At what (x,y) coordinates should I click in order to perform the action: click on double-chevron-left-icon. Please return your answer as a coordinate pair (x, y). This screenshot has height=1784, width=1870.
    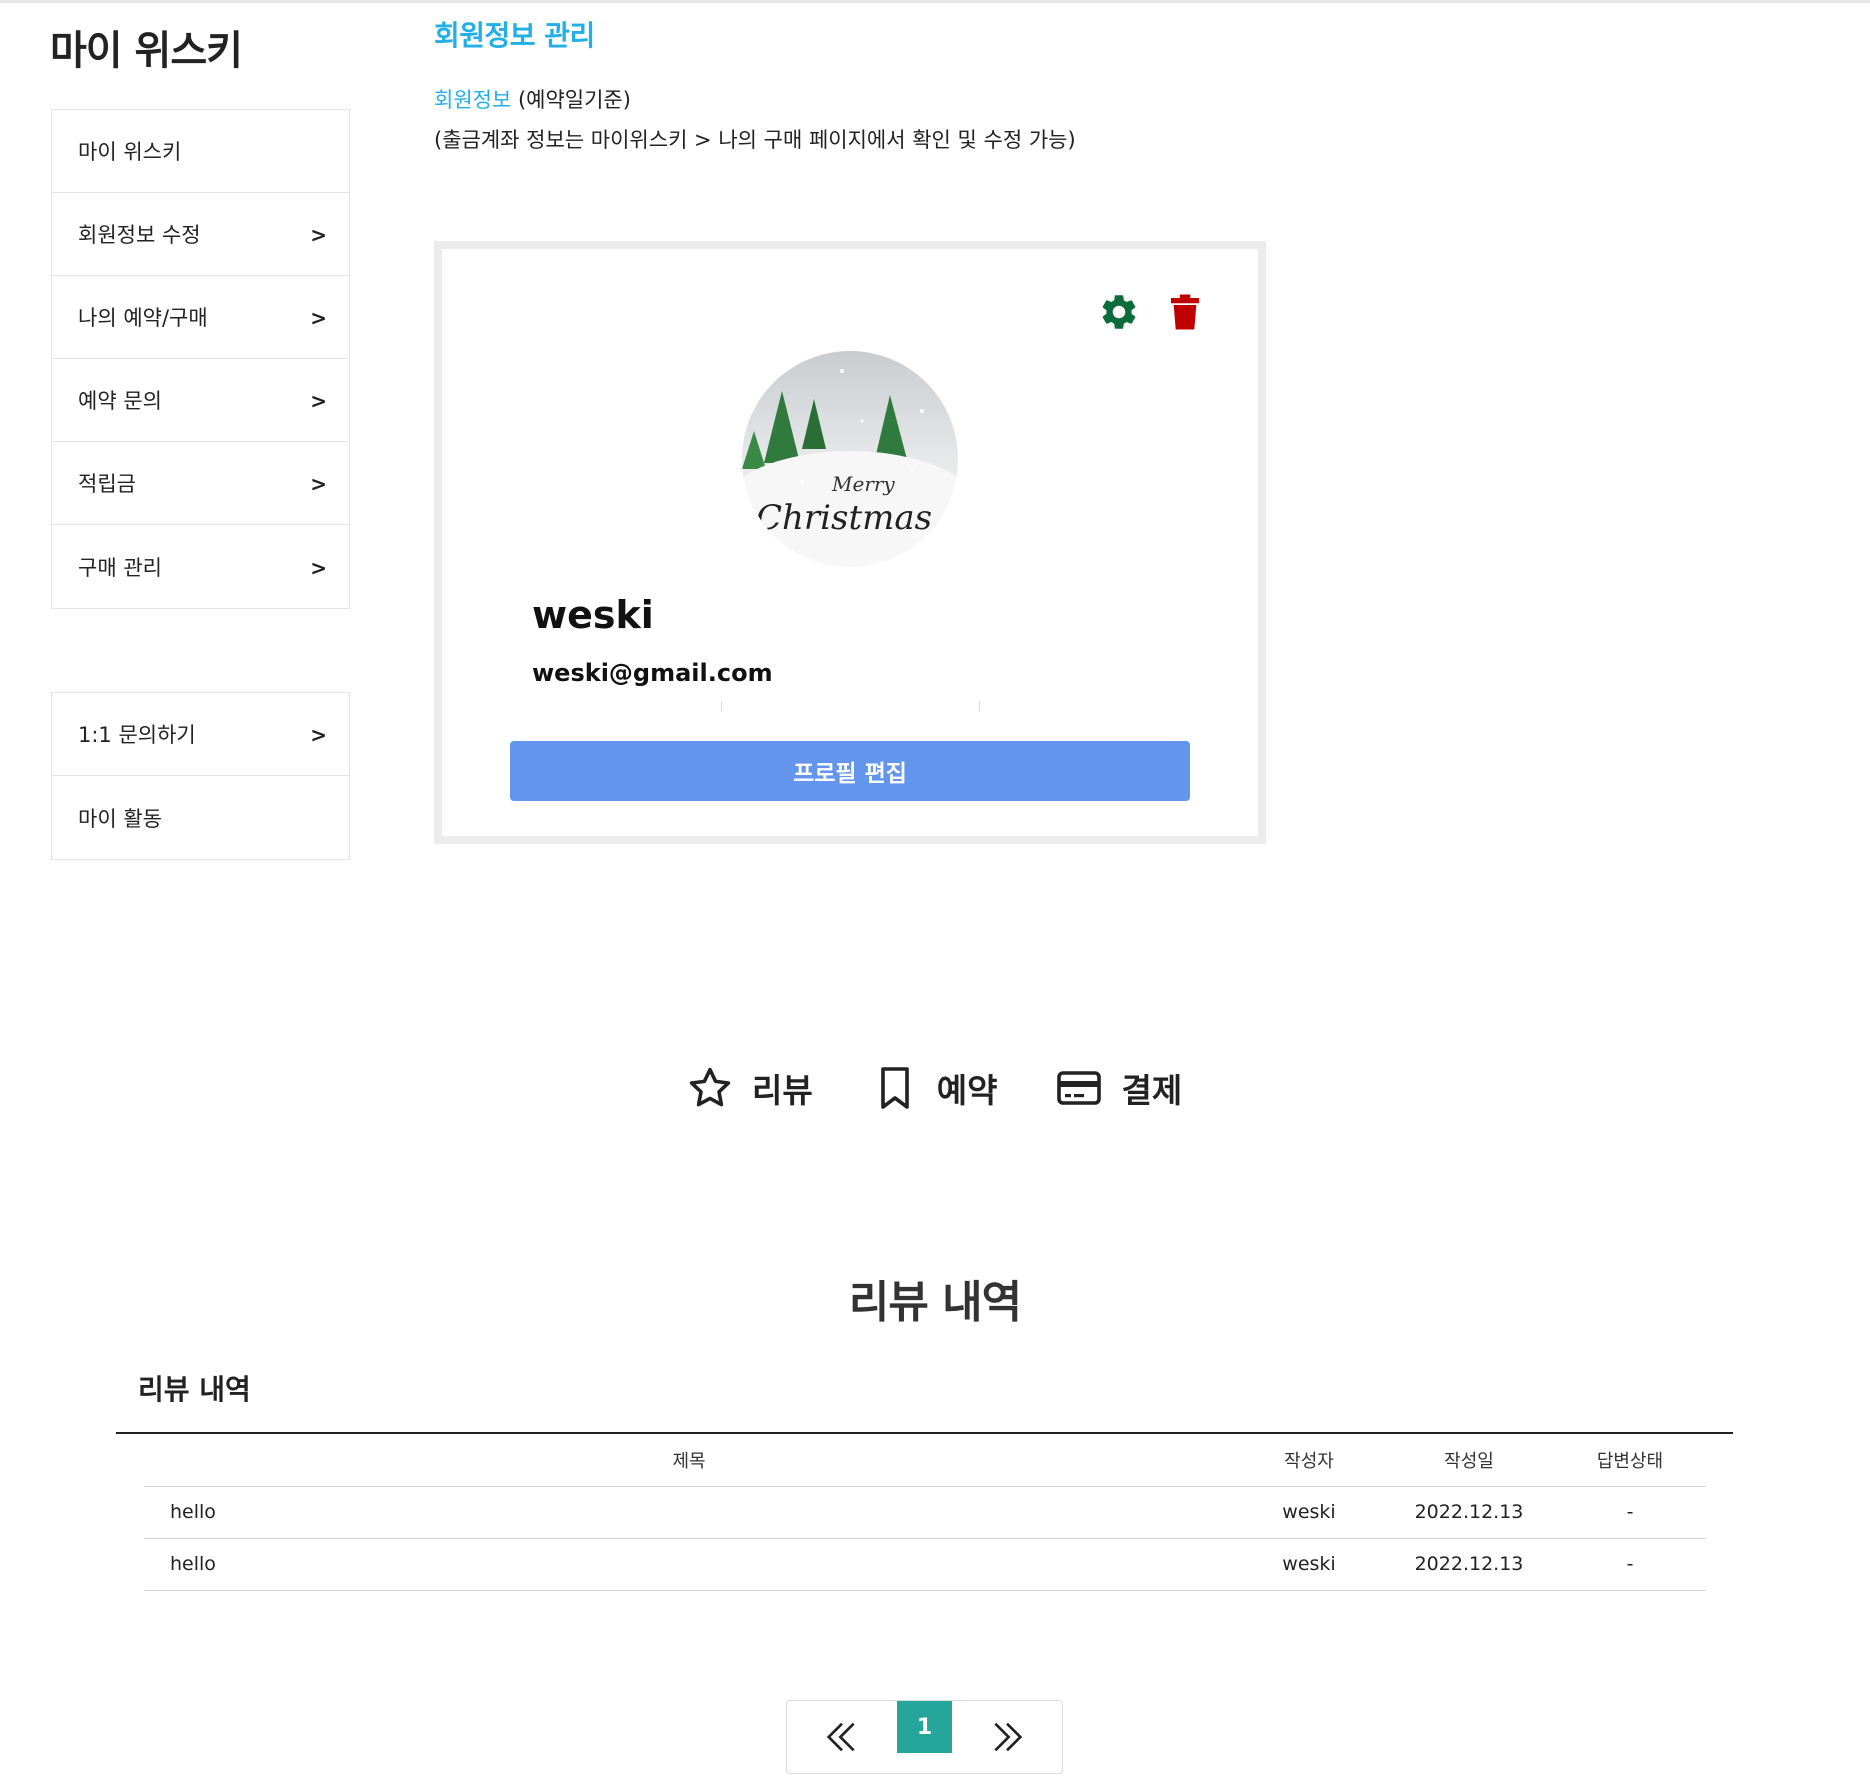
    Looking at the image, I should click on (840, 1737).